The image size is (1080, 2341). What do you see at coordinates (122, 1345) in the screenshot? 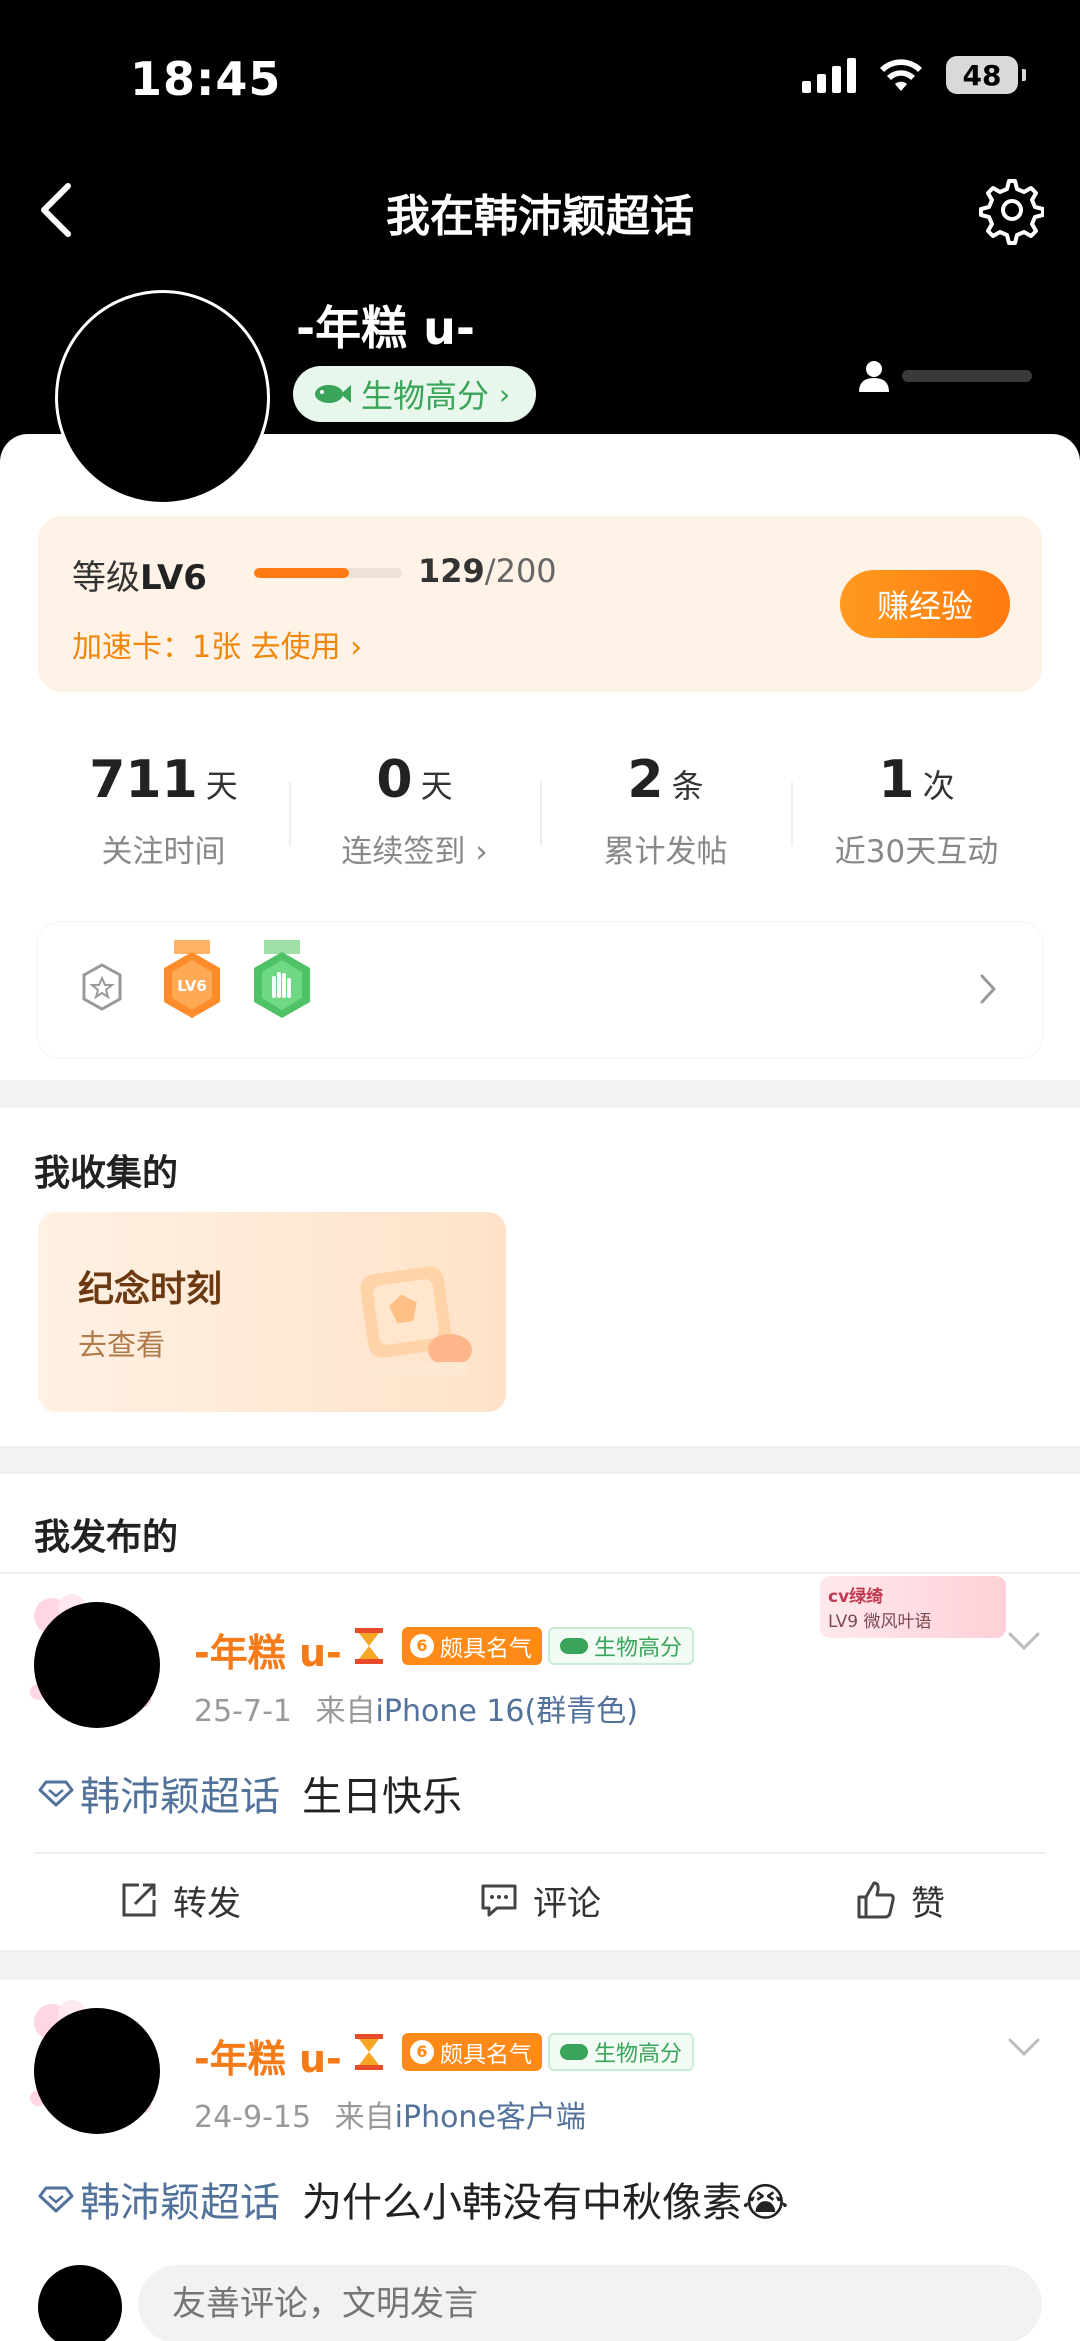
I see `memory-card-link: 去查看` at bounding box center [122, 1345].